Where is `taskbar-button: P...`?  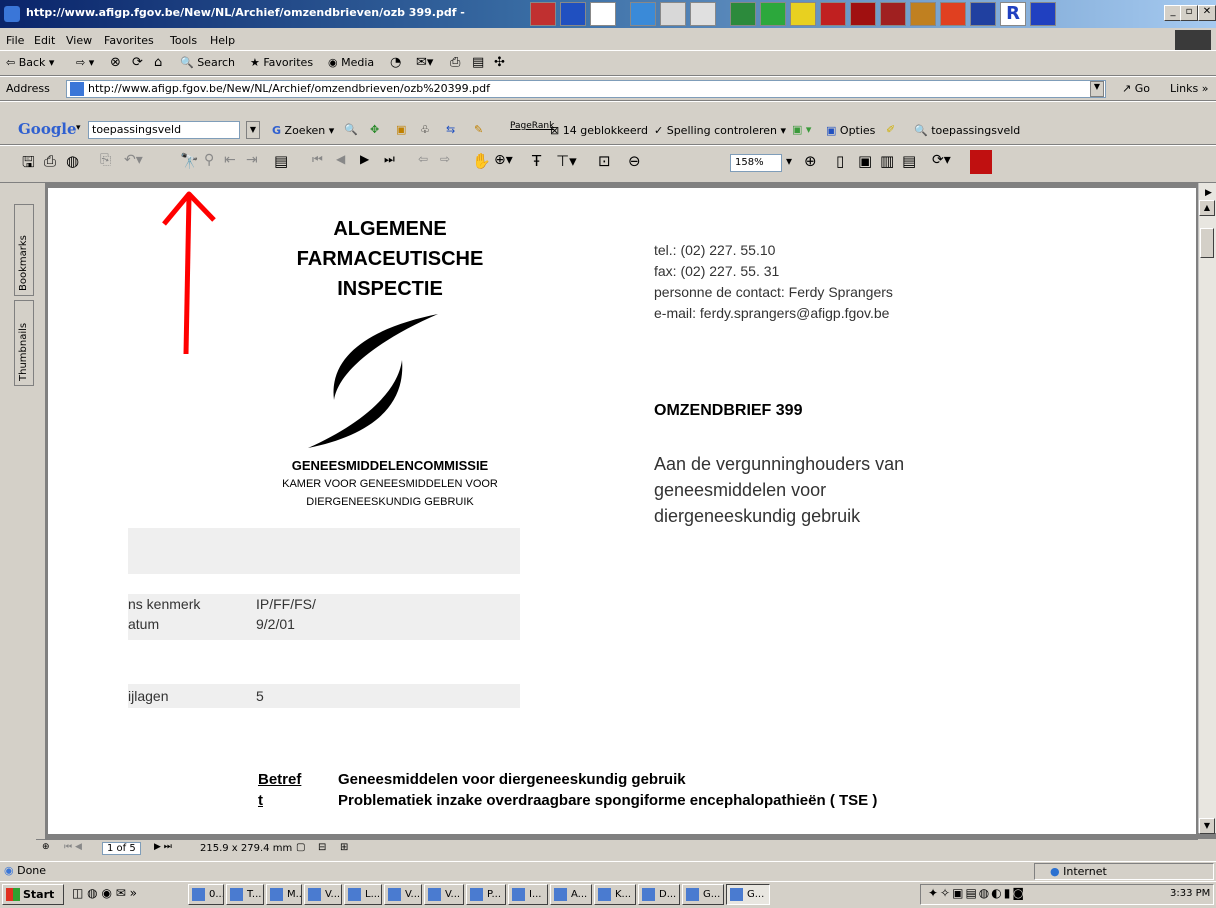 taskbar-button: P... is located at coordinates (486, 894).